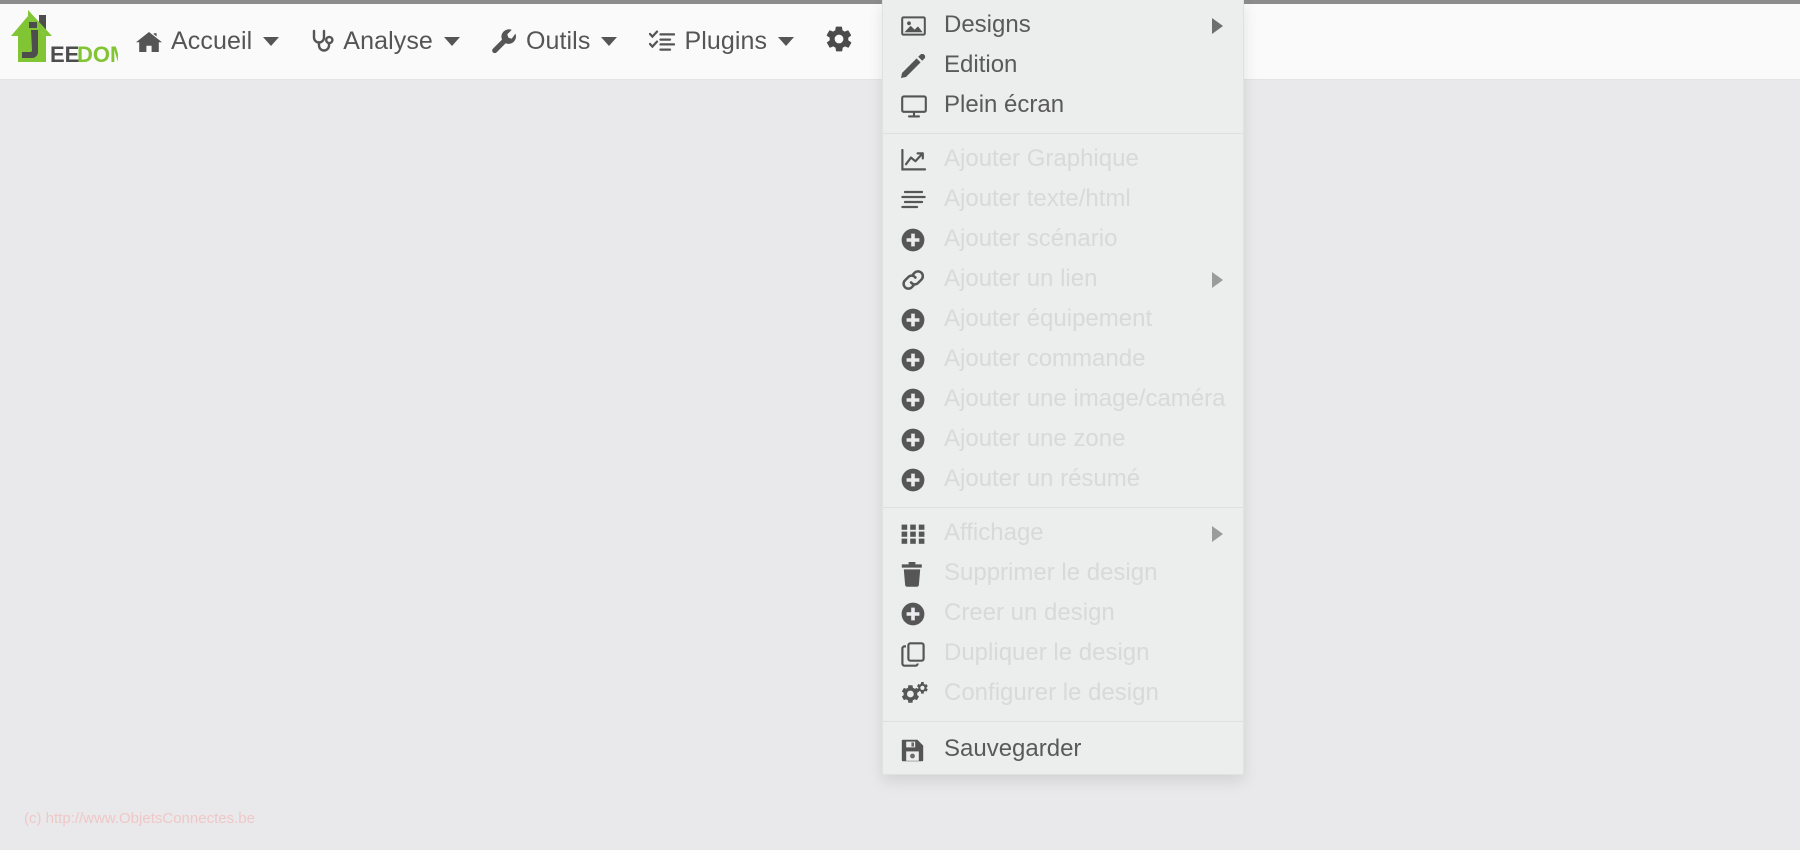 Image resolution: width=1800 pixels, height=850 pixels. I want to click on menu-item-ajouter-un-lien: Ajouter un lien, so click(1063, 280).